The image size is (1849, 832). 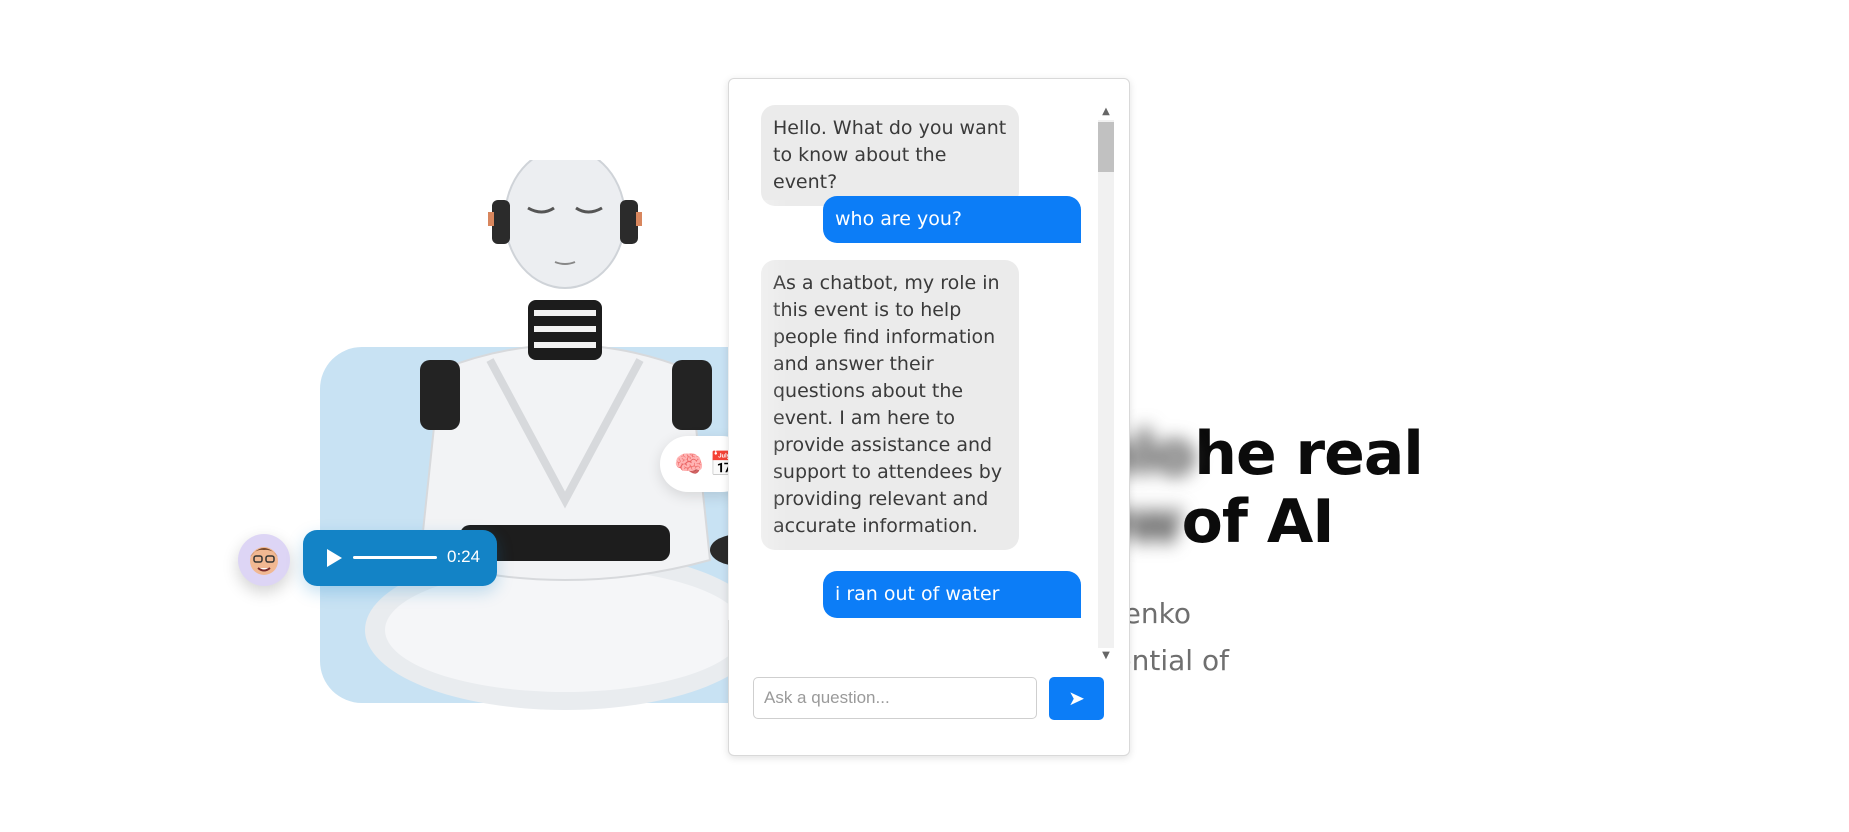 I want to click on scroll-track, so click(x=1106, y=384).